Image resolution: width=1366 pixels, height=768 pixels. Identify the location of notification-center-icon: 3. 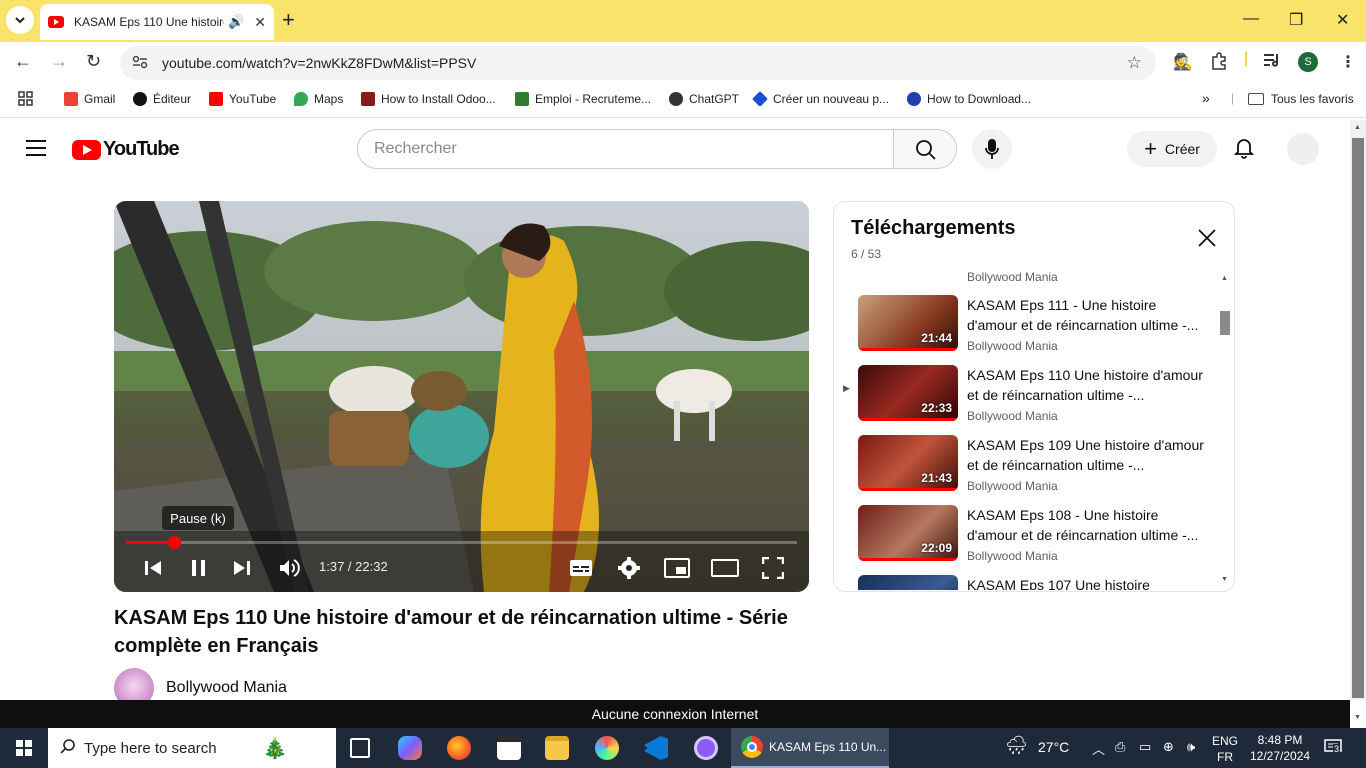
(1333, 748).